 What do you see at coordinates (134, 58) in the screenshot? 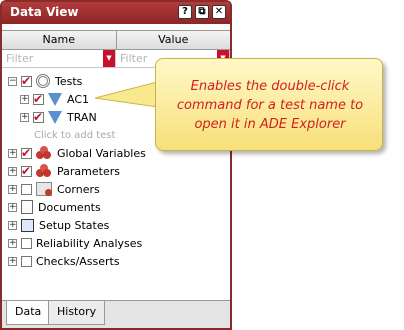
I see `value-filter-placeholder: Filter` at bounding box center [134, 58].